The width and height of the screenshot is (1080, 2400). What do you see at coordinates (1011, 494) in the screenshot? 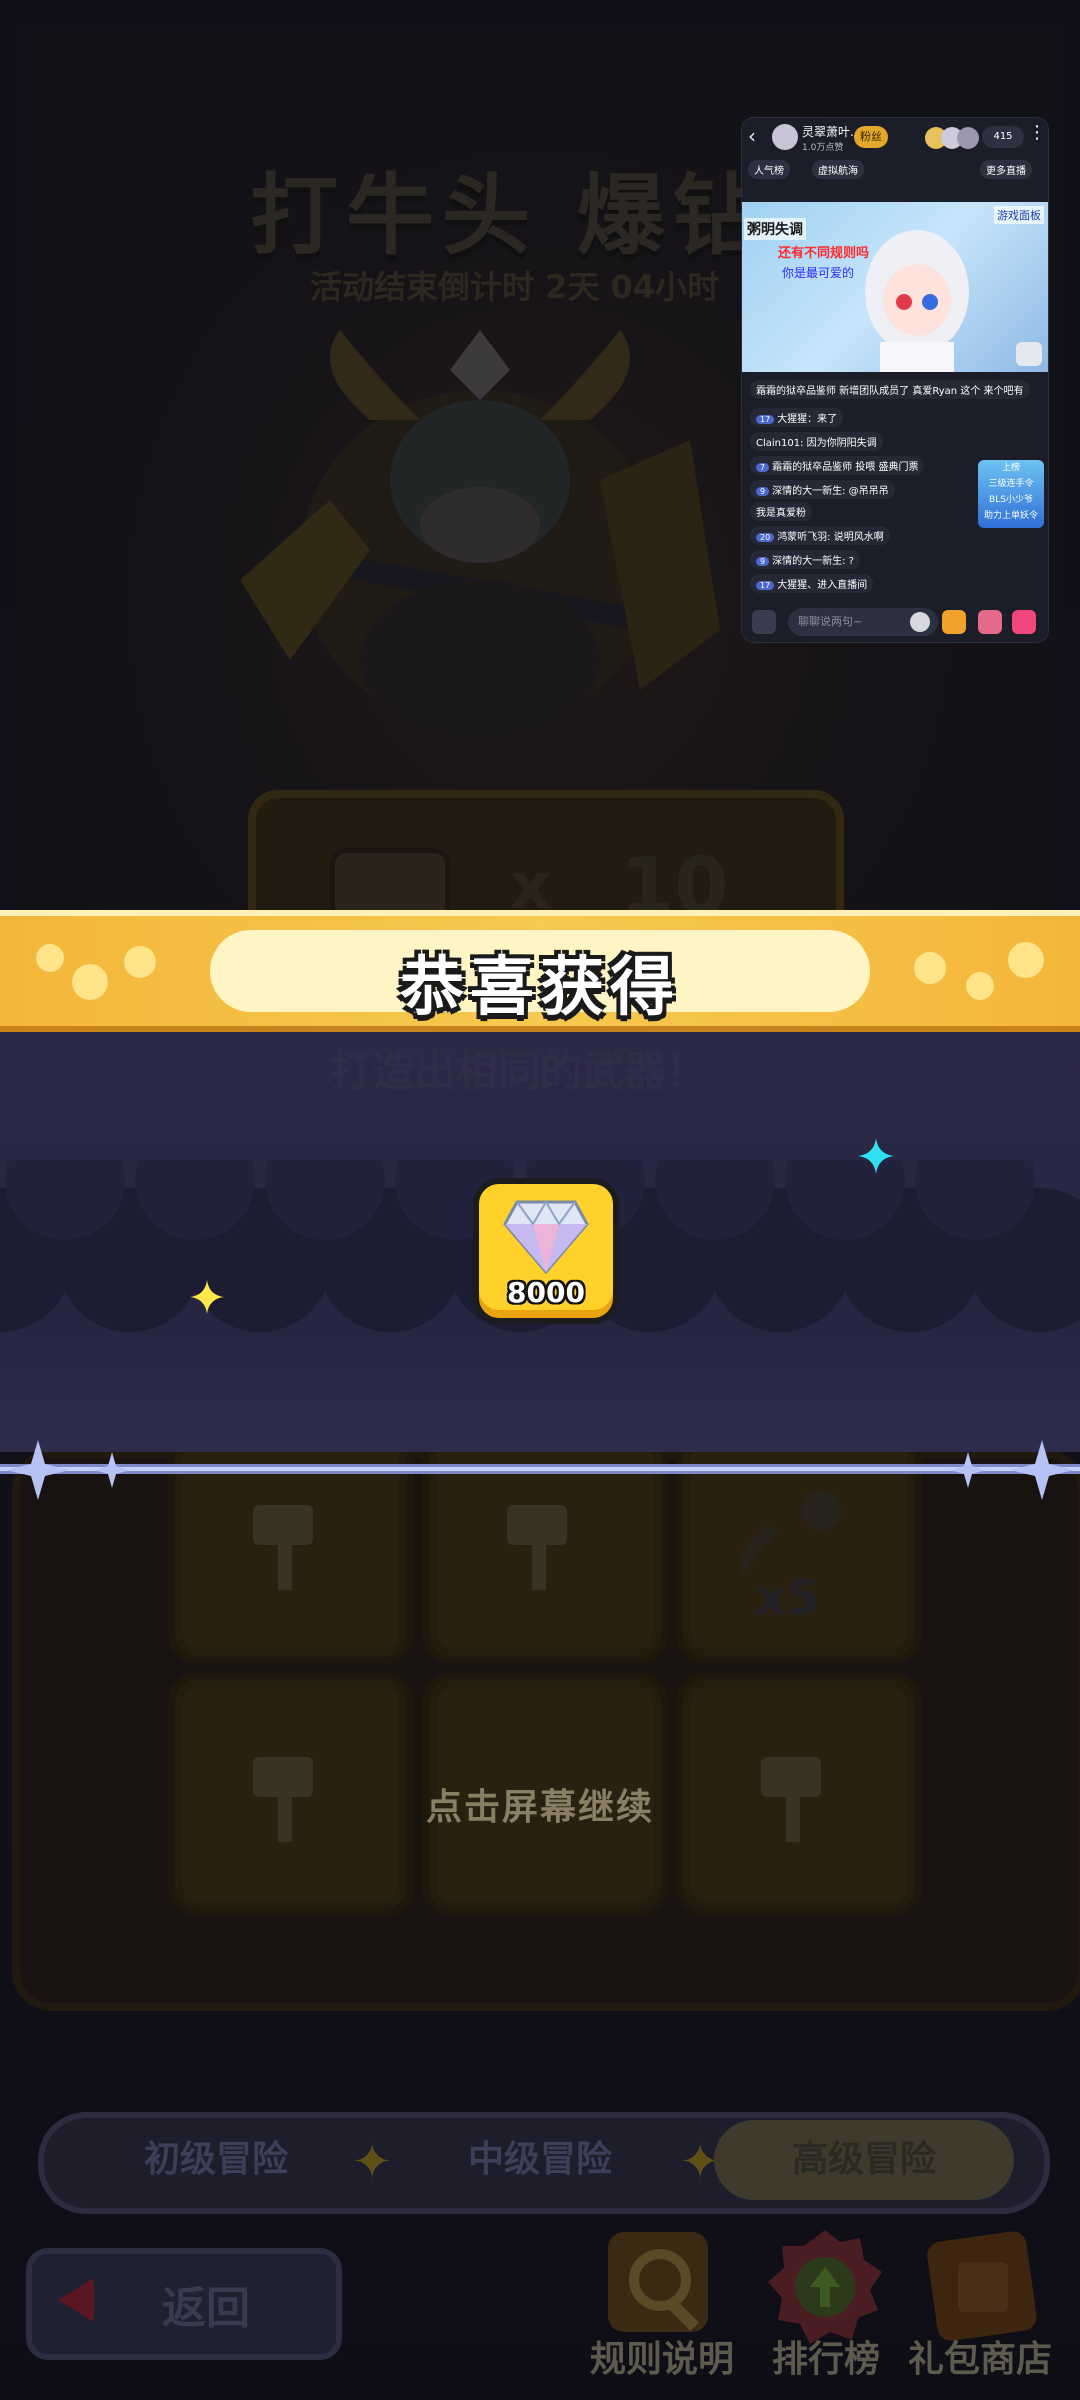
I see `promo-banner: 上榜 三级连手令 BLS小少爷 助力上单妖令` at bounding box center [1011, 494].